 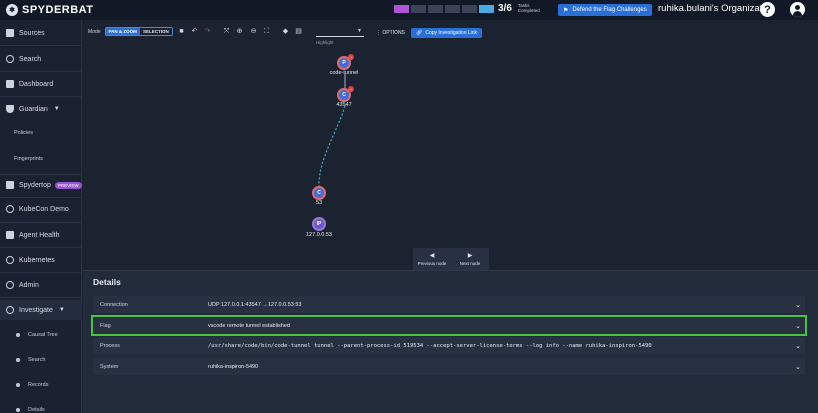 I want to click on sidebar-item-kubecon-demo: KubeCon Demo, so click(x=41, y=209).